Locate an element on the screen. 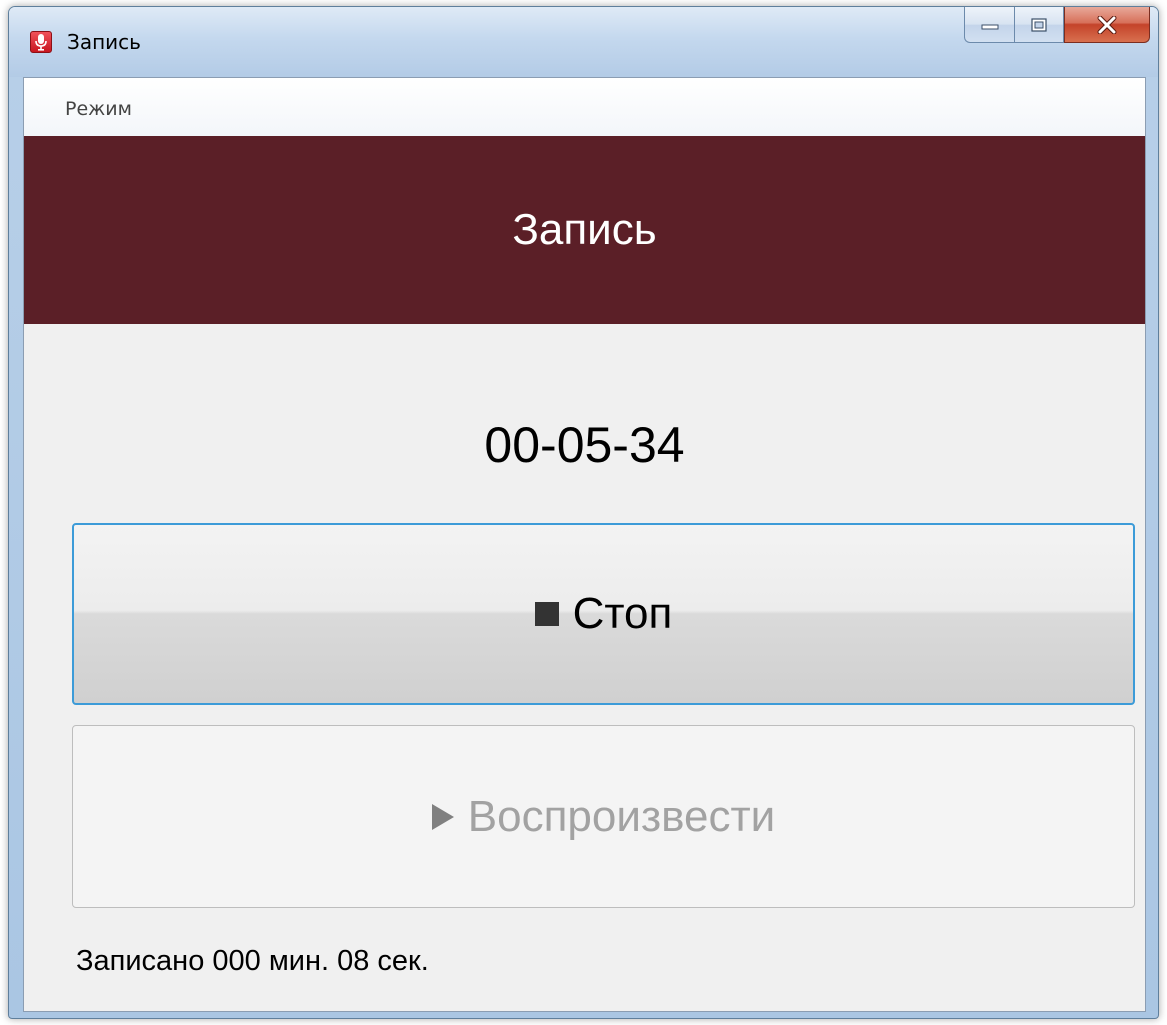  minimize-button is located at coordinates (989, 25).